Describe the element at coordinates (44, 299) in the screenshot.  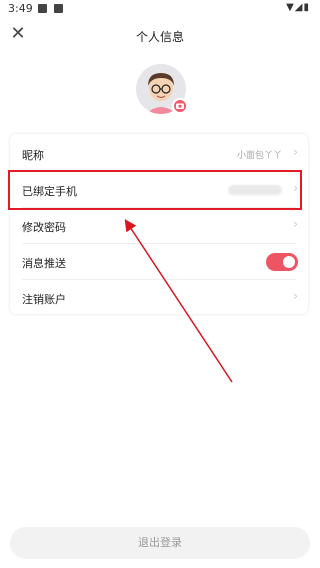
I see `row-label-delete-account: 注销账户` at that location.